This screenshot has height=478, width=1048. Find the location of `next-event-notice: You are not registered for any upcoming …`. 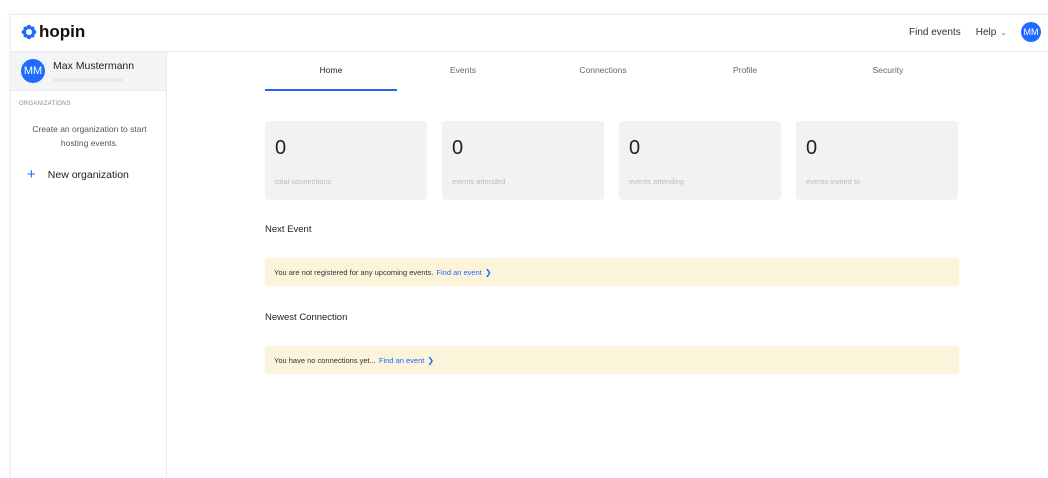

next-event-notice: You are not registered for any upcoming … is located at coordinates (612, 272).